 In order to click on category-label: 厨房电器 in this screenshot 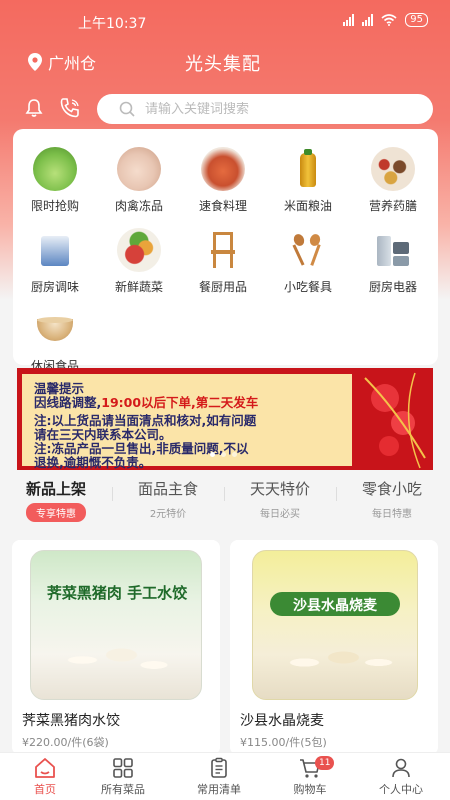, I will do `click(392, 287)`.